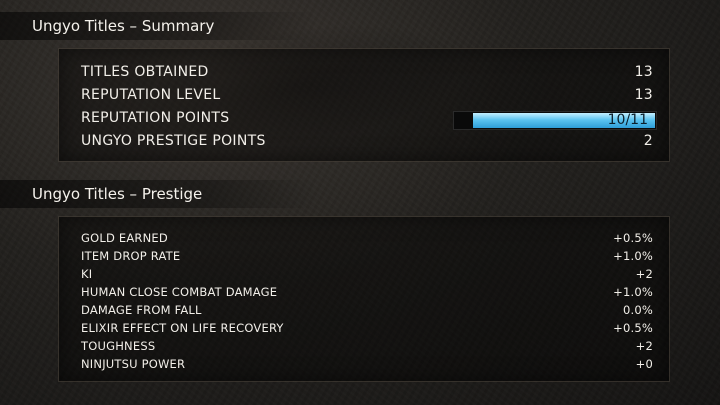 Image resolution: width=720 pixels, height=405 pixels. What do you see at coordinates (87, 273) in the screenshot?
I see `prestige-label: KI` at bounding box center [87, 273].